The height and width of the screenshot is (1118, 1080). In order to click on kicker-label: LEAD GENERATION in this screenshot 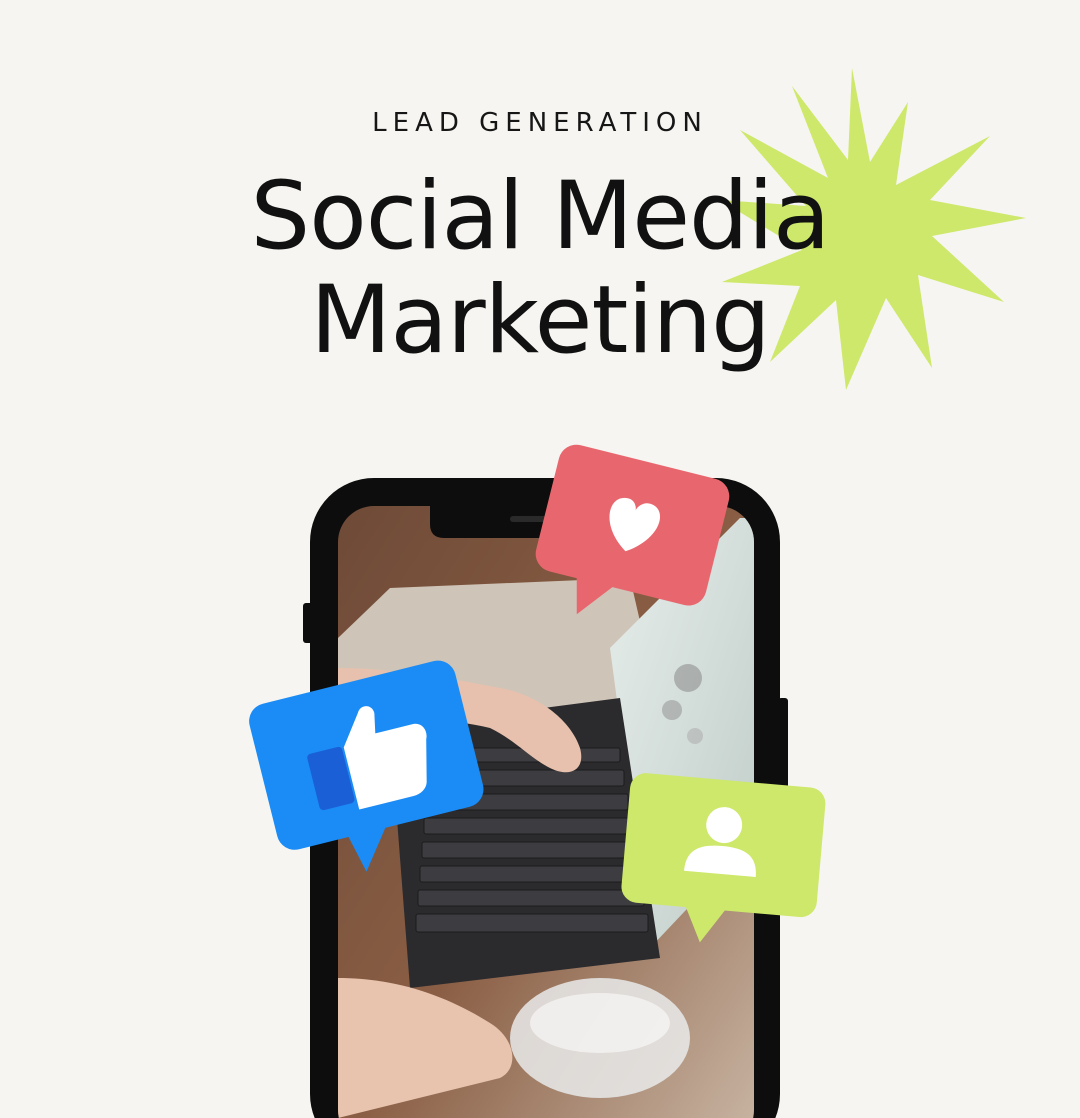, I will do `click(540, 123)`.